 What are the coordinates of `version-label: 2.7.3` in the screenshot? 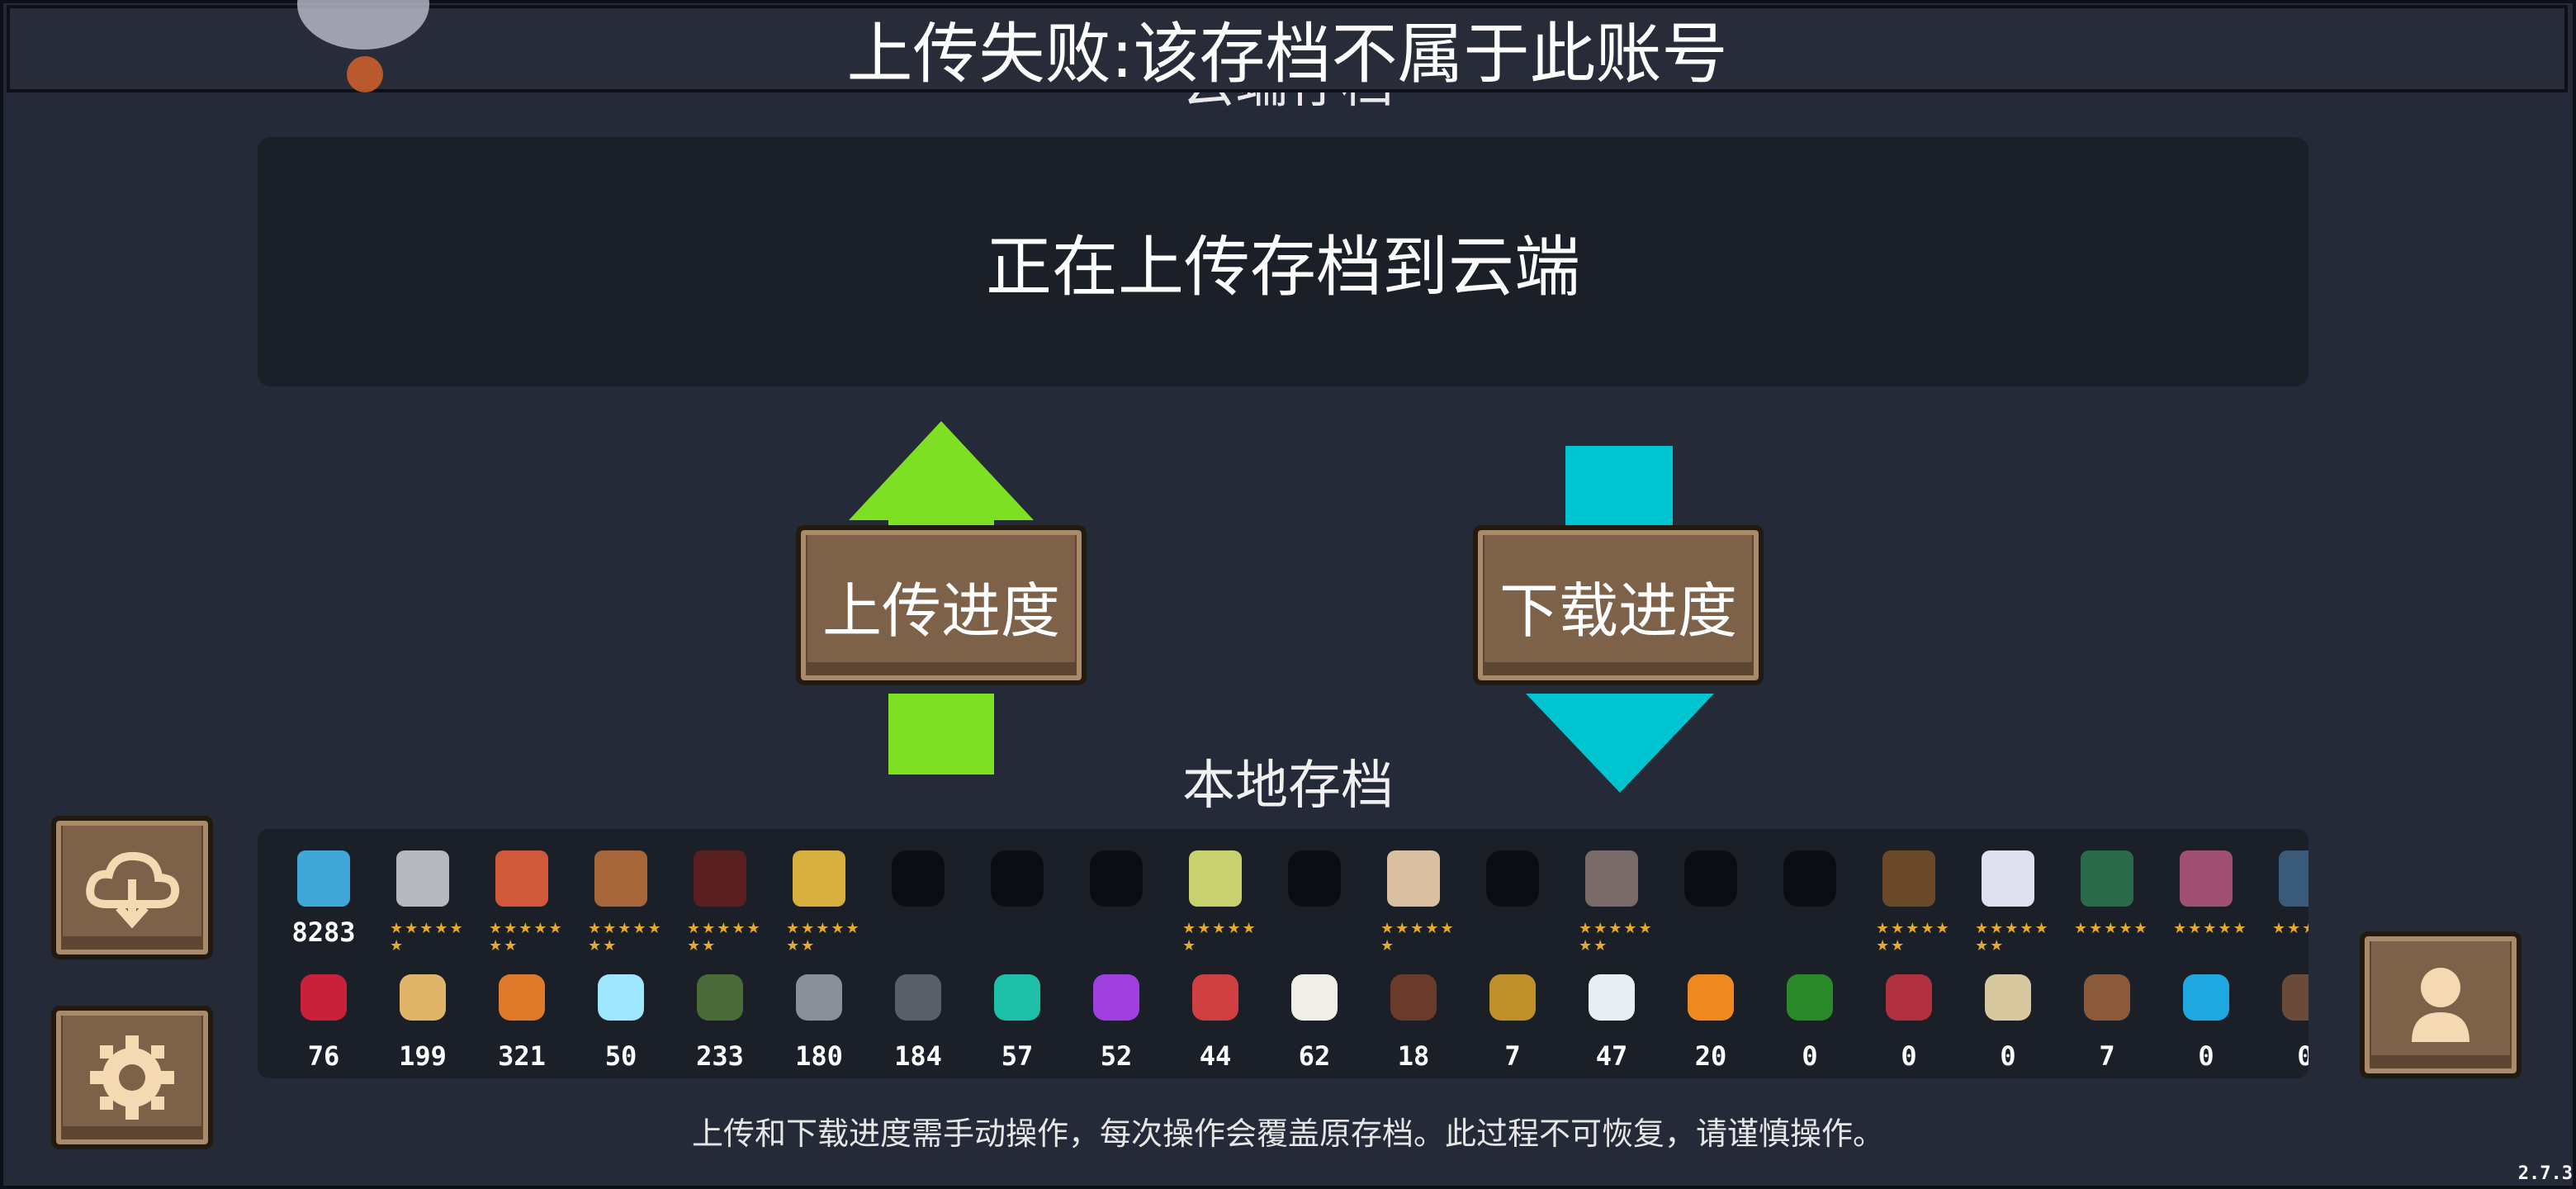 It's located at (2545, 1173).